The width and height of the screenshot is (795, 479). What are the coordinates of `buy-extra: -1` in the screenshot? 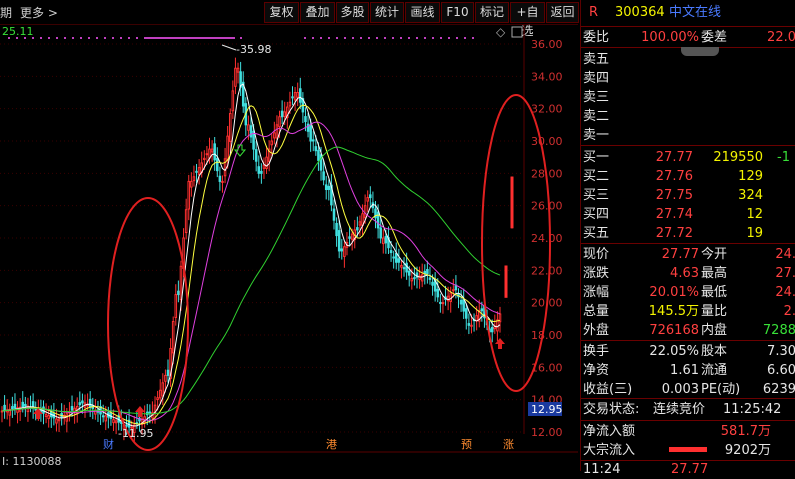 It's located at (783, 157).